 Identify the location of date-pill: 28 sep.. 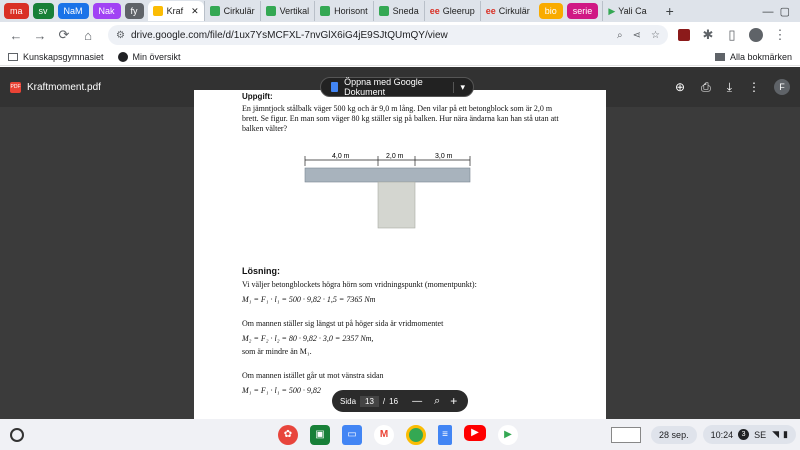
(674, 434).